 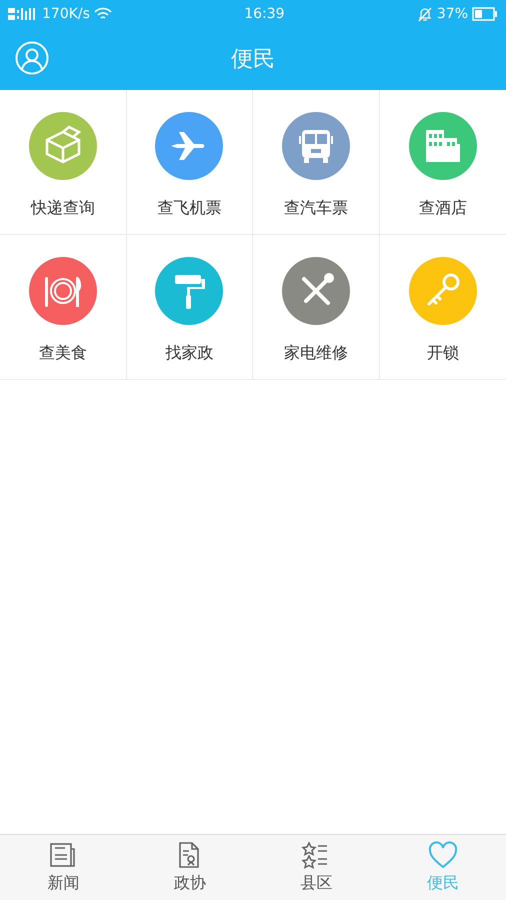 I want to click on heart-icon, so click(x=443, y=855).